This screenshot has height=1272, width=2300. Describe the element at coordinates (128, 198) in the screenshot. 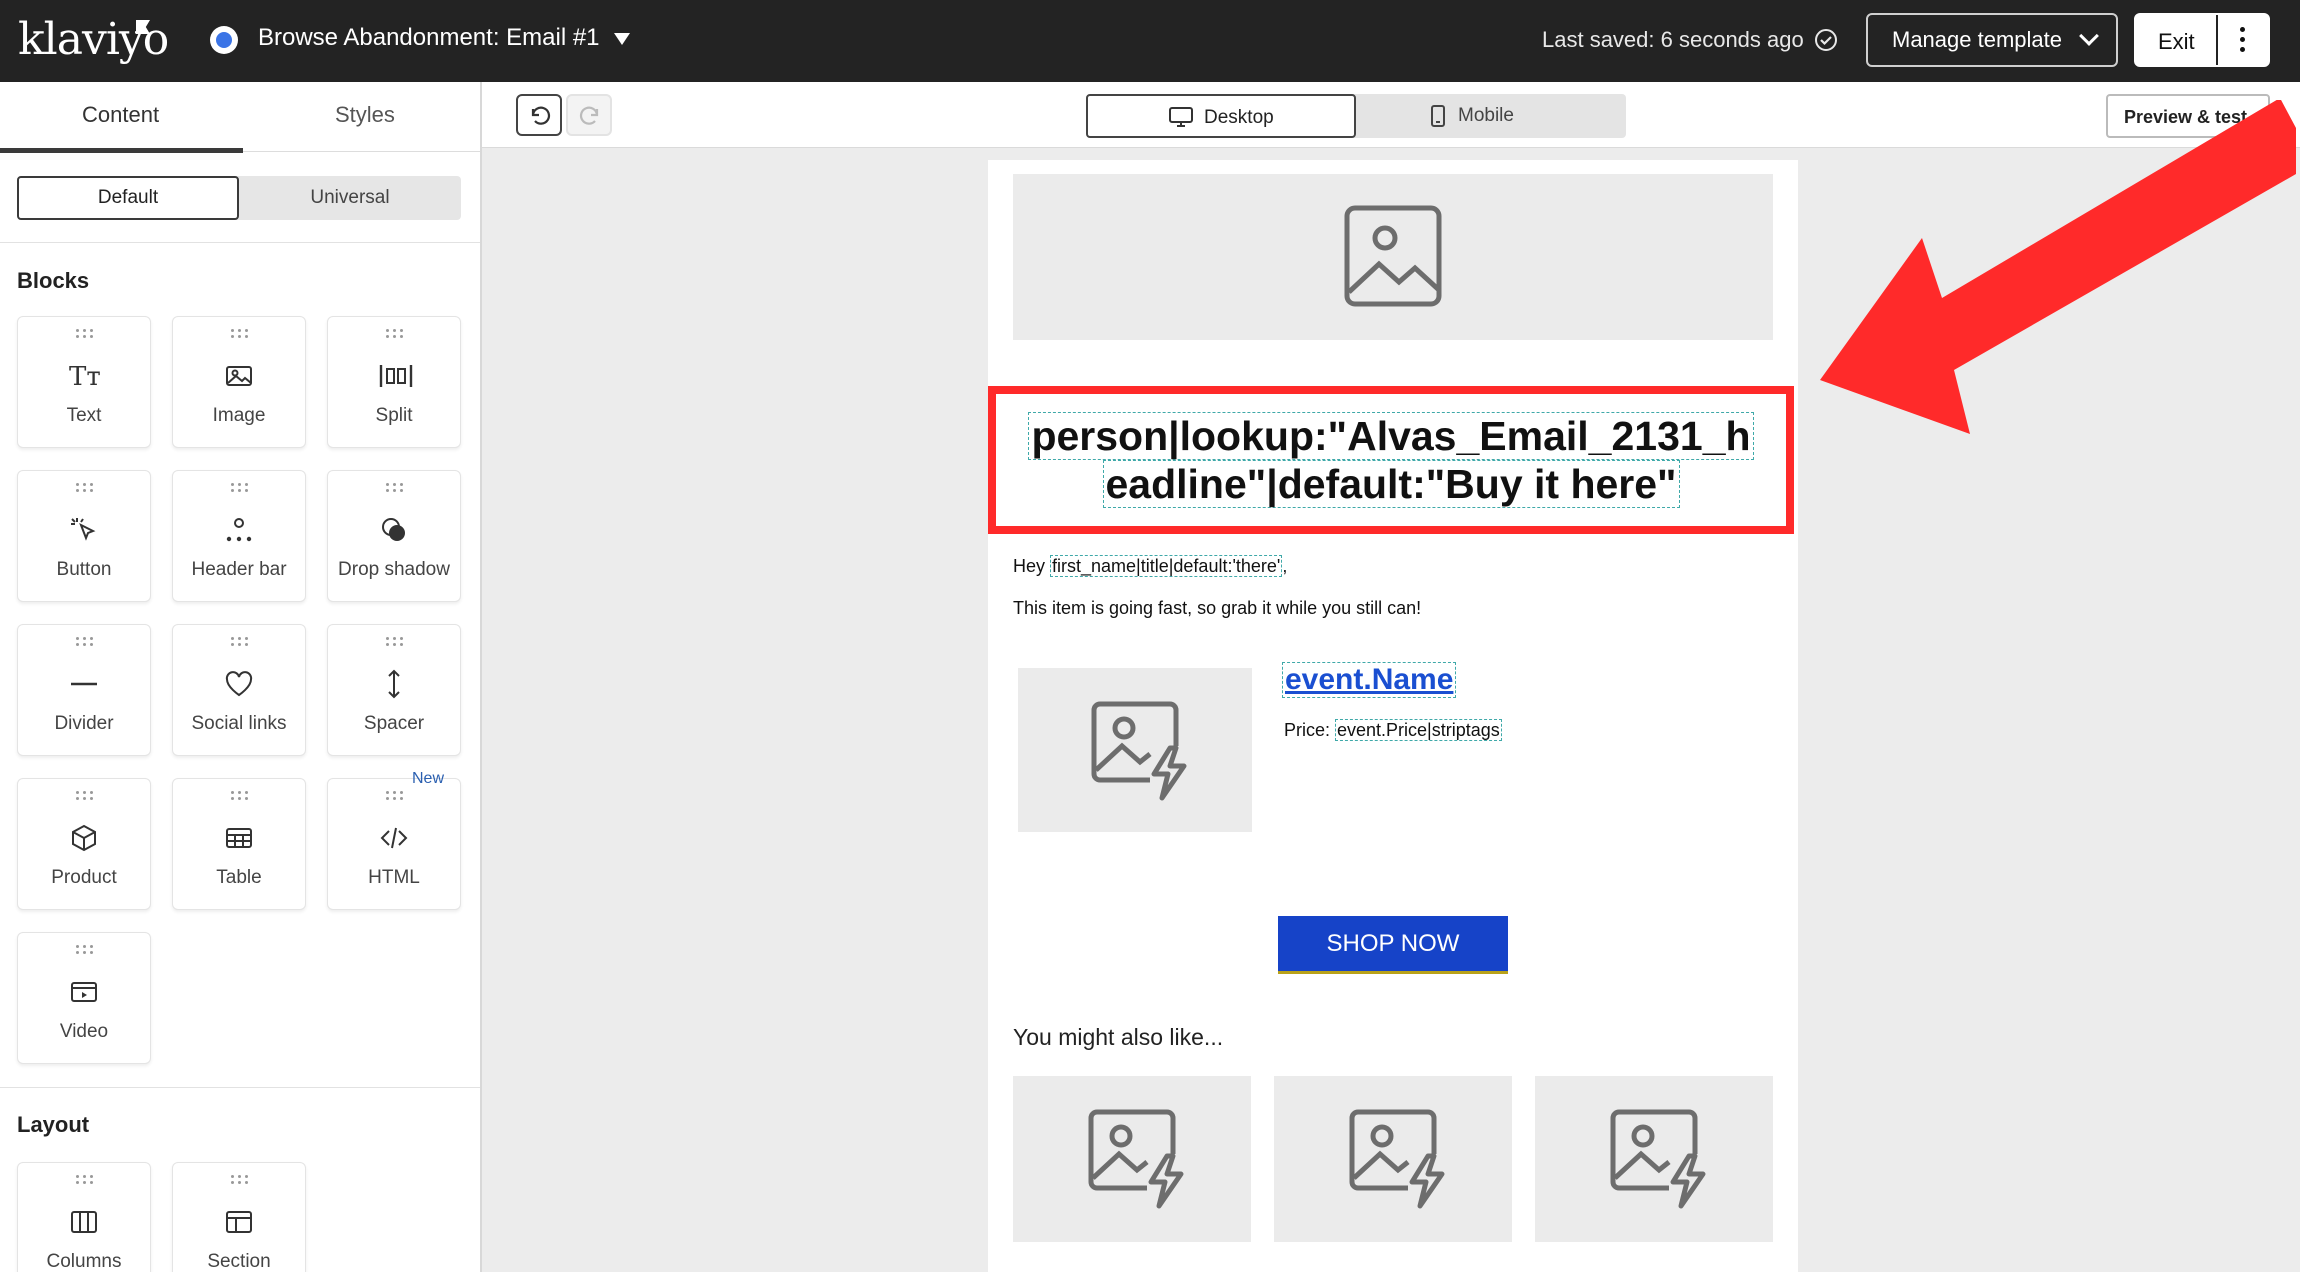

I see `default-toggle: Default` at that location.